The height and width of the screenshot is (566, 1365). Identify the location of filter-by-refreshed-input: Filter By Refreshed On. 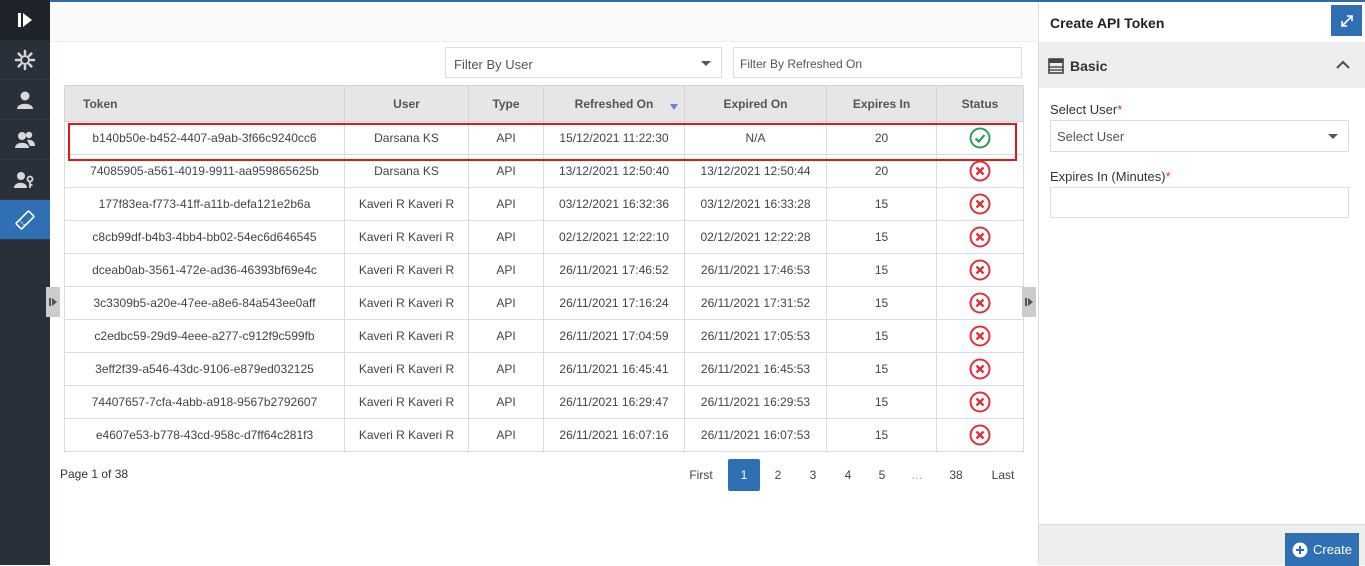
(877, 62).